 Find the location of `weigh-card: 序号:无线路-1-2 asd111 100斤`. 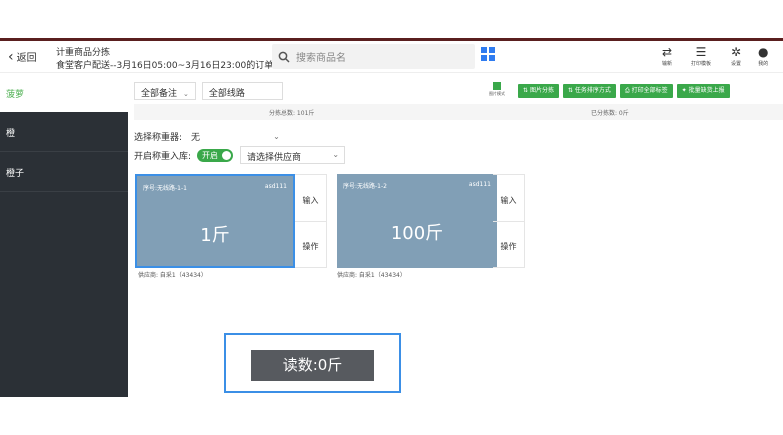

weigh-card: 序号:无线路-1-2 asd111 100斤 is located at coordinates (417, 221).